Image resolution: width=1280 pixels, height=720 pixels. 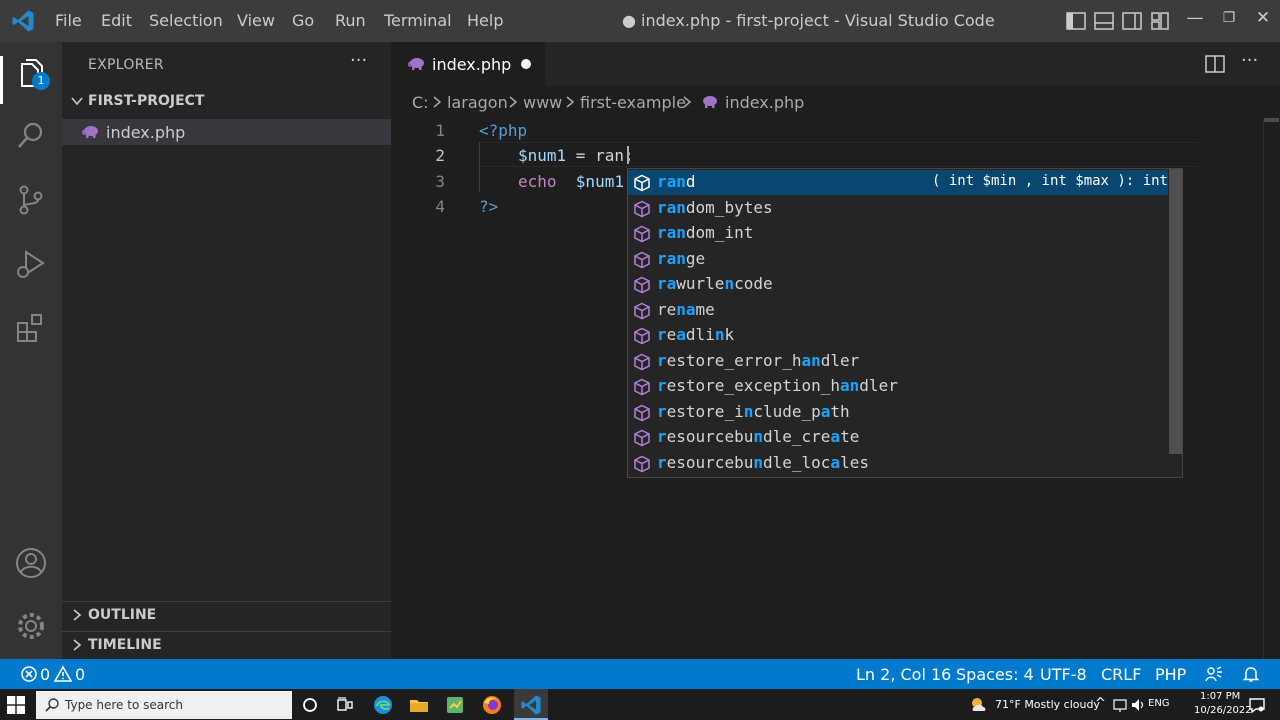 What do you see at coordinates (1104, 21) in the screenshot?
I see `toggle-panel-icon` at bounding box center [1104, 21].